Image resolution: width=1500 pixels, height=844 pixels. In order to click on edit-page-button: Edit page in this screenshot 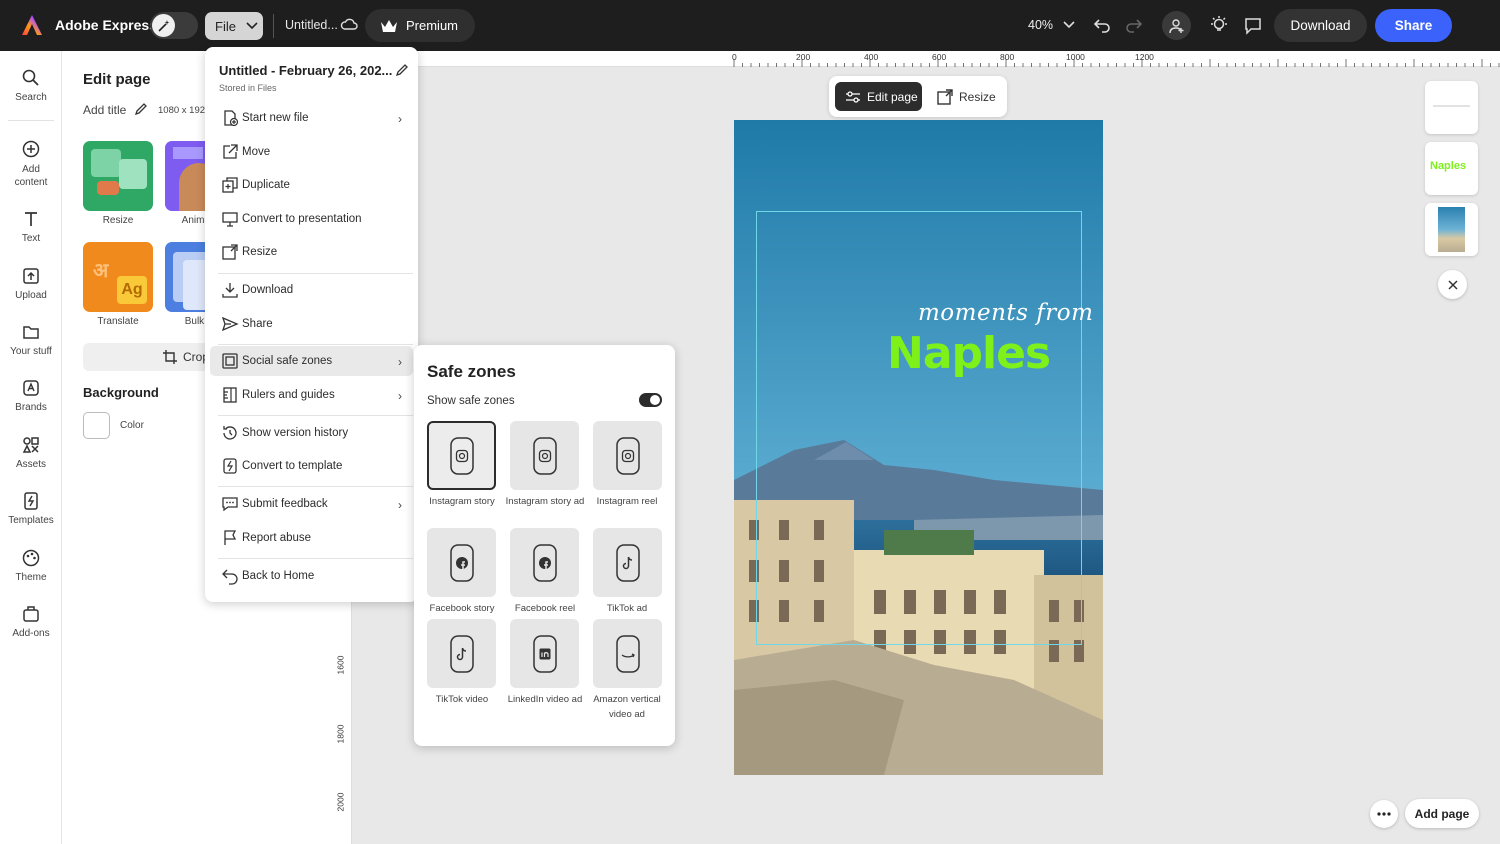, I will do `click(878, 96)`.